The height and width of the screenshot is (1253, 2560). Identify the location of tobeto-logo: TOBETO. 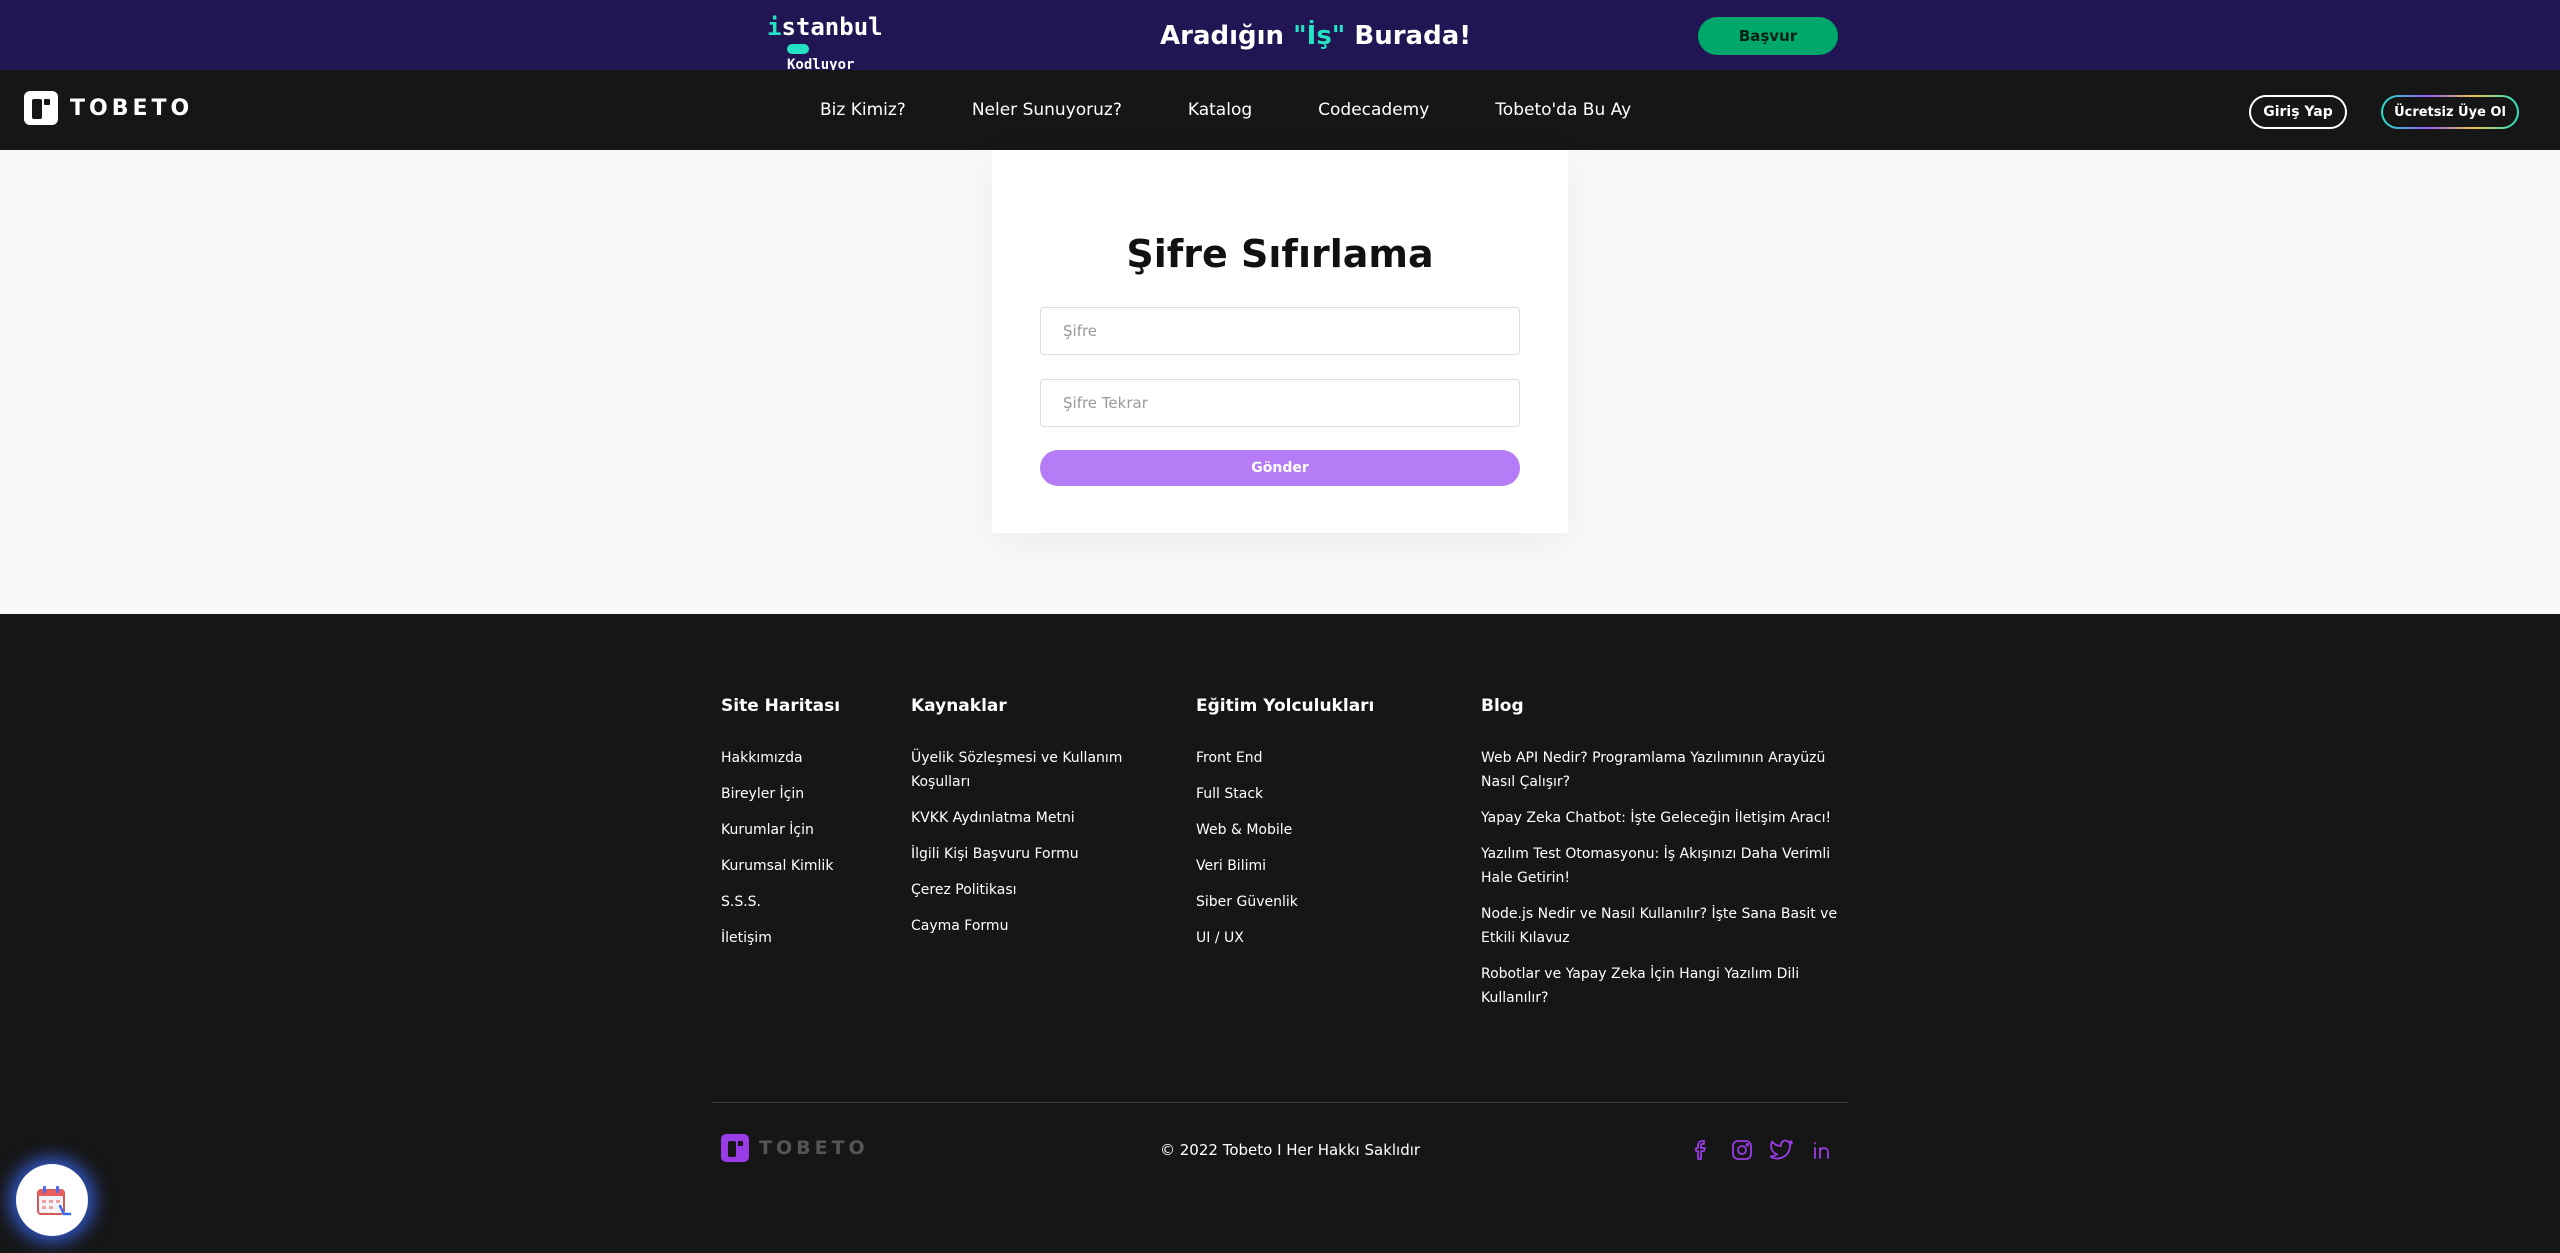
(108, 108).